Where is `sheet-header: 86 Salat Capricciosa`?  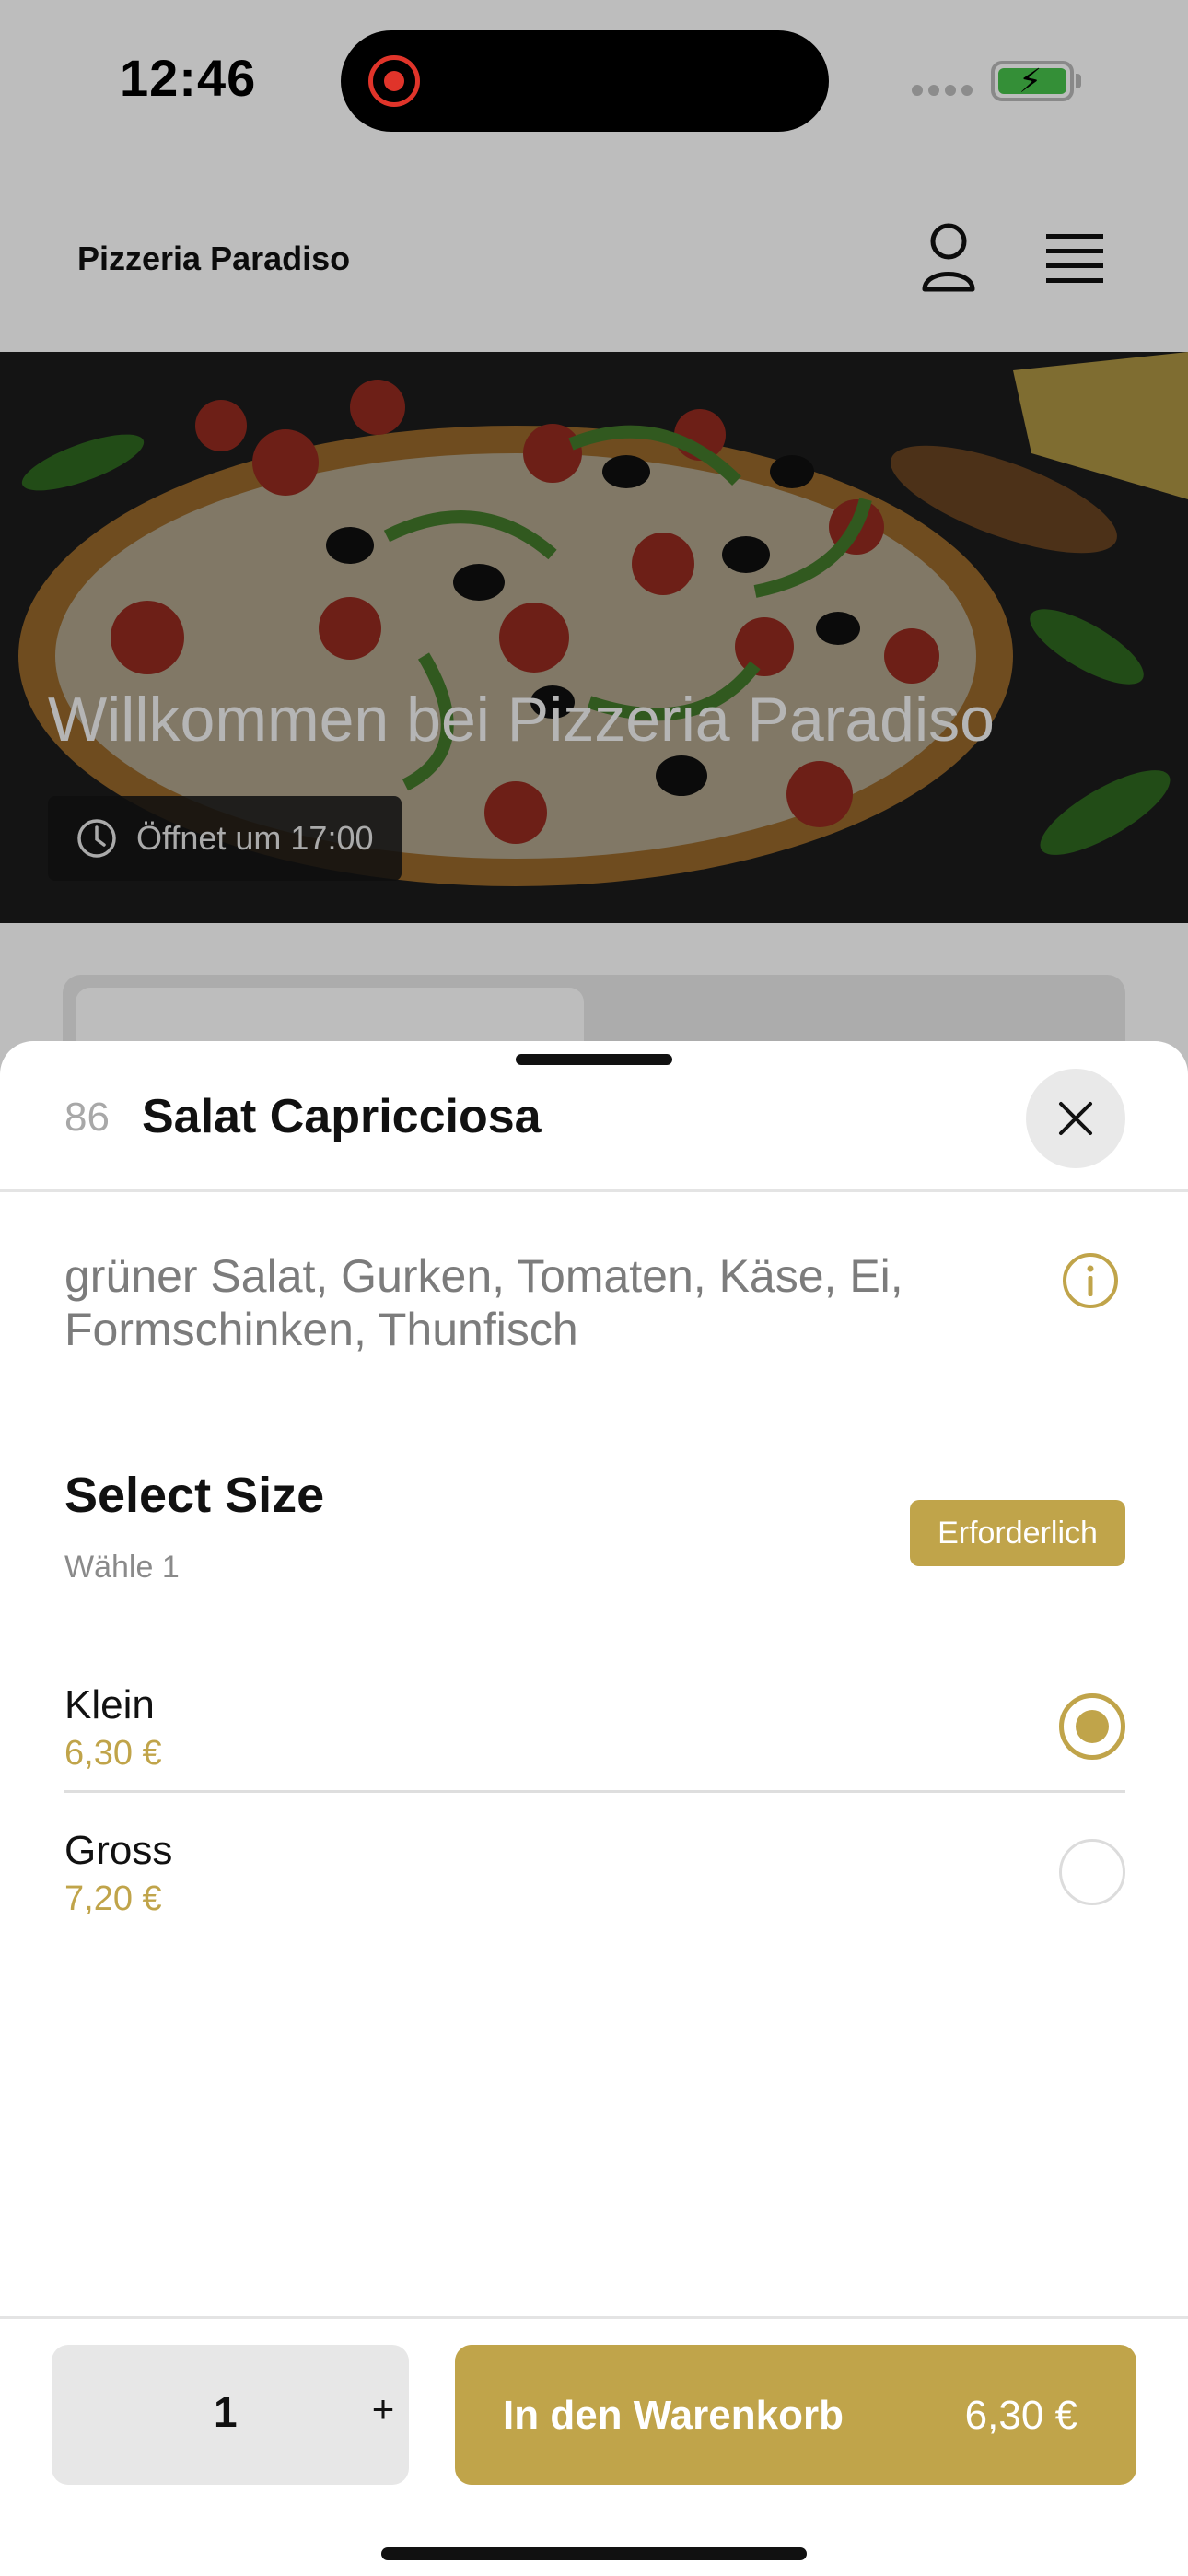
sheet-header: 86 Salat Capricciosa is located at coordinates (594, 1116).